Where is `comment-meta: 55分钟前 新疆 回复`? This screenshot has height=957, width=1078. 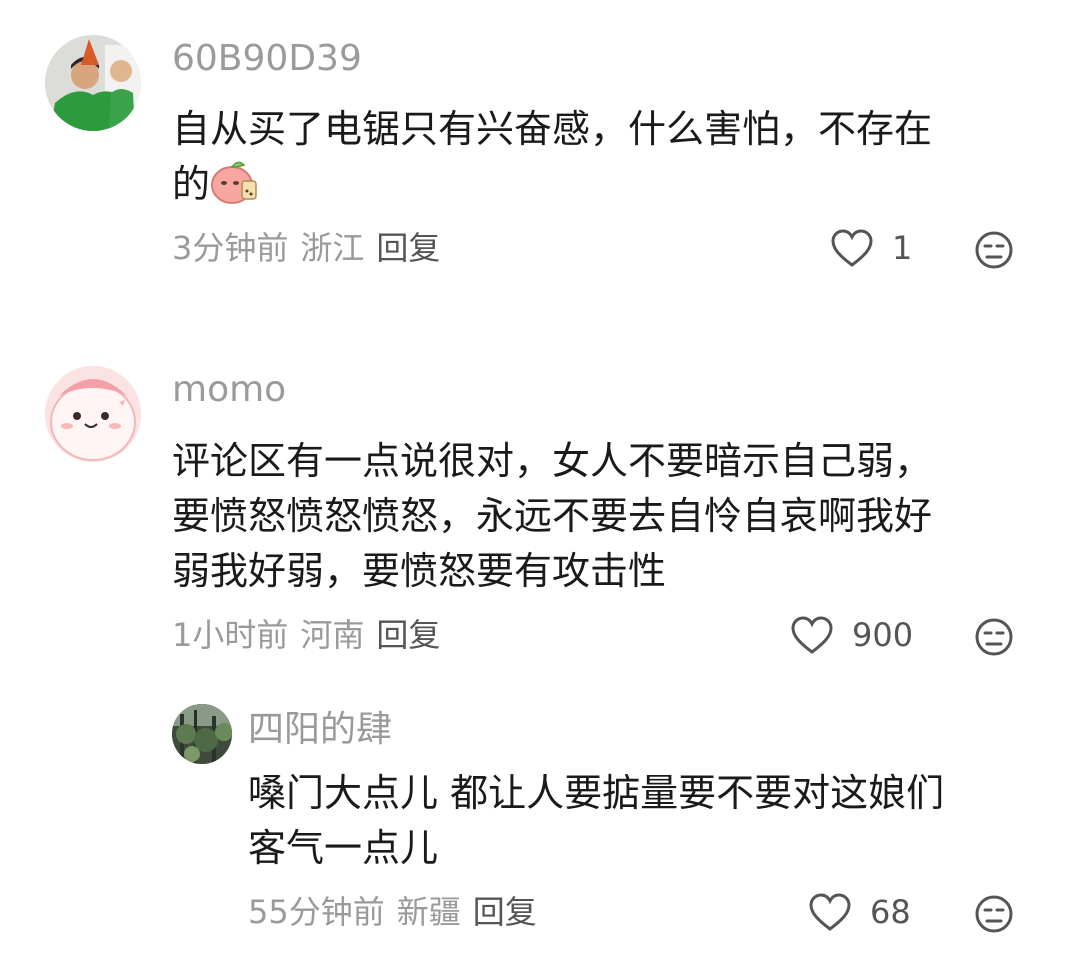
comment-meta: 55分钟前 新疆 回复 is located at coordinates (398, 912).